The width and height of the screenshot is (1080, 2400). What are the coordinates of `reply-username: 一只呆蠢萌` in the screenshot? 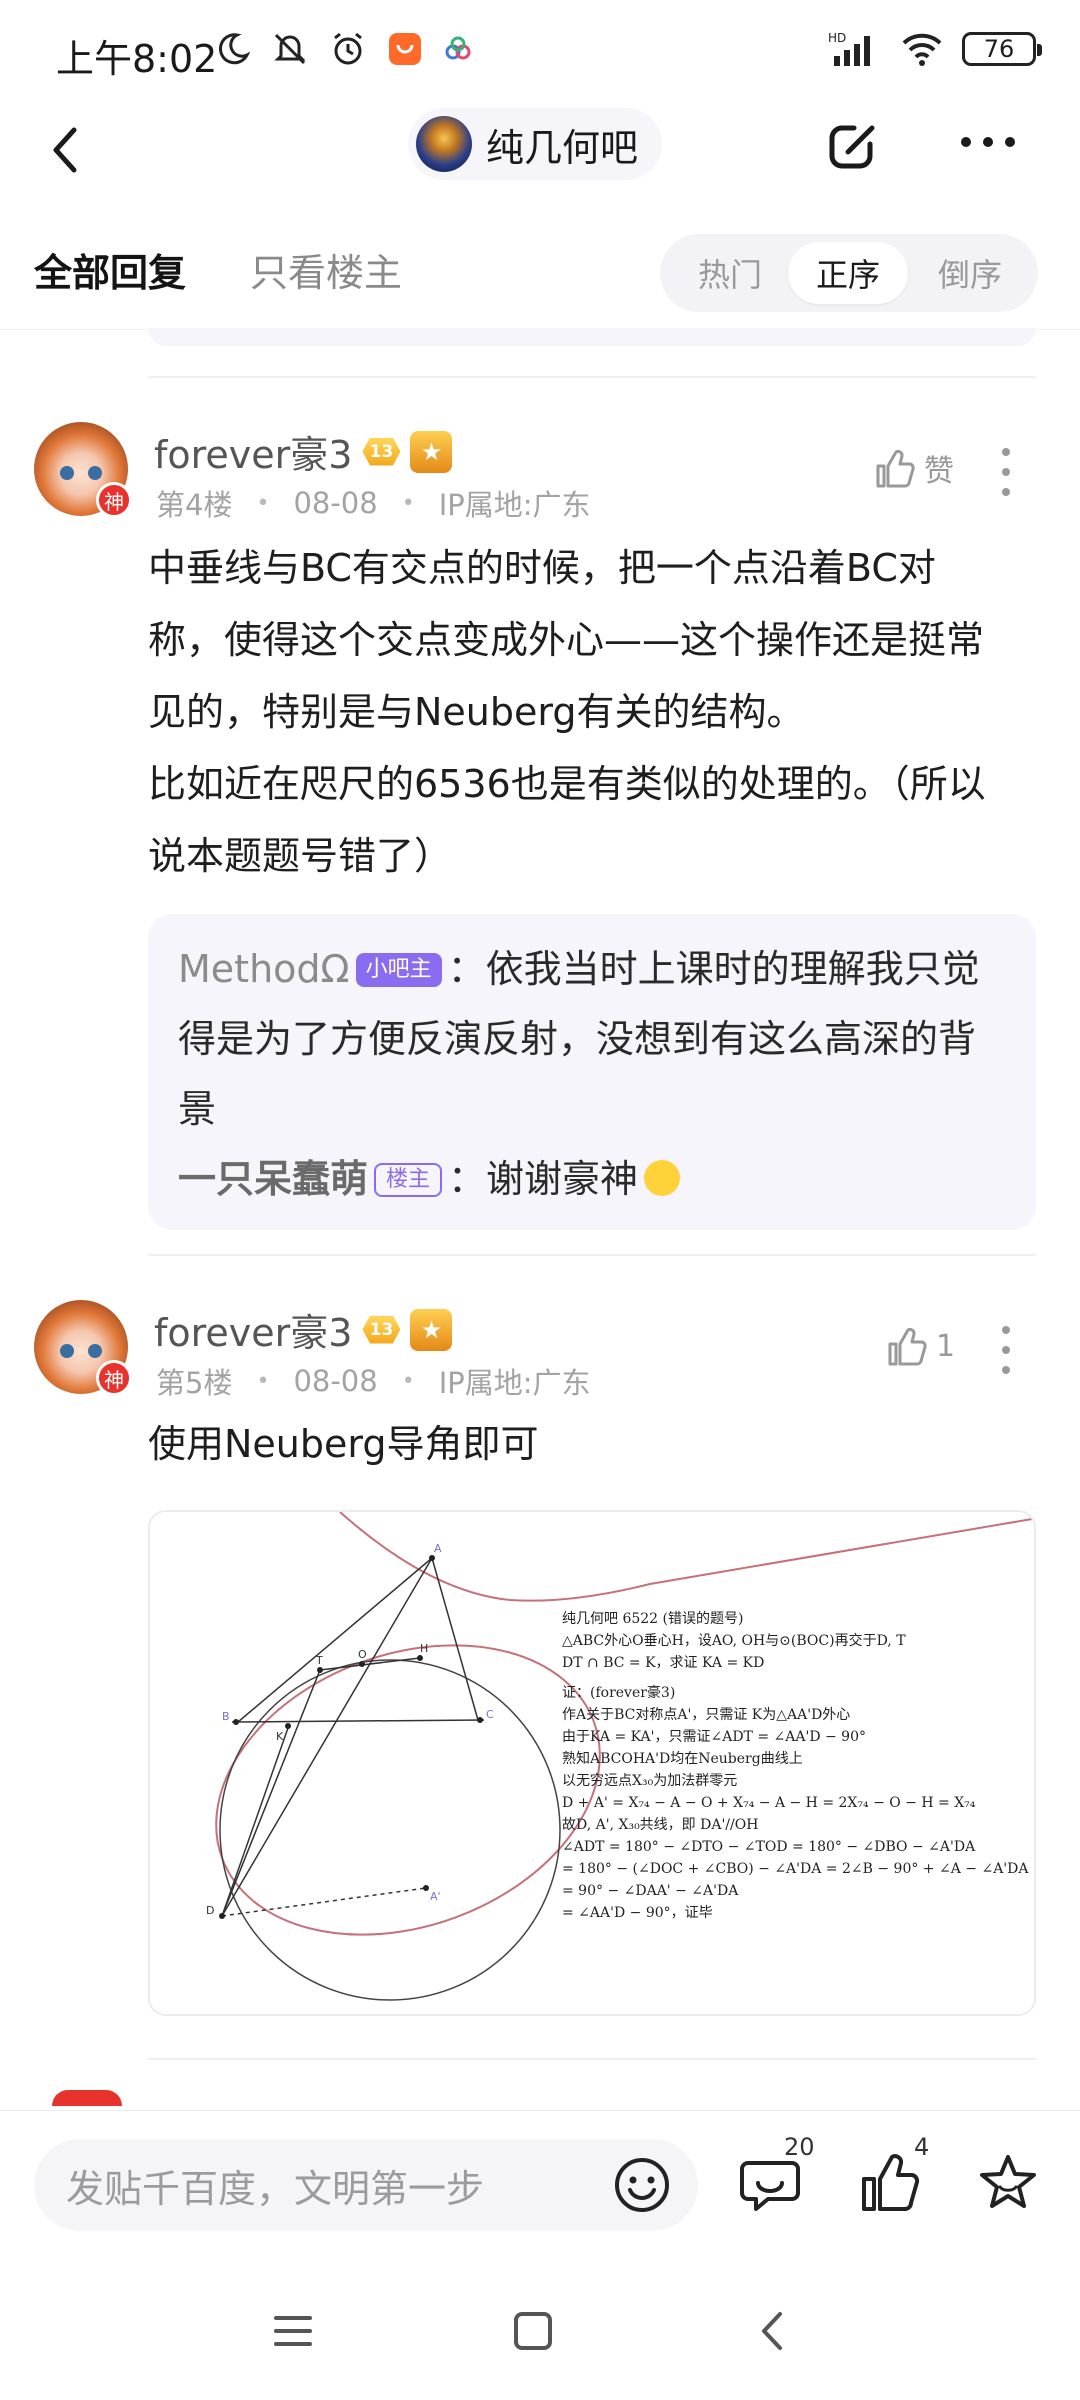 It's located at (273, 1179).